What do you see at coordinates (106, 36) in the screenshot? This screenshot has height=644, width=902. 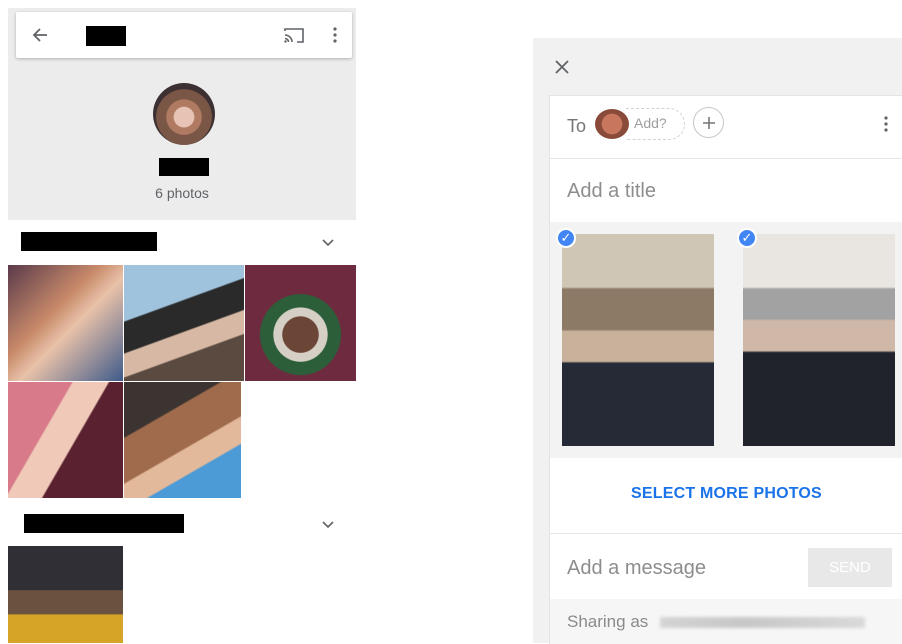 I see `redacted-title` at bounding box center [106, 36].